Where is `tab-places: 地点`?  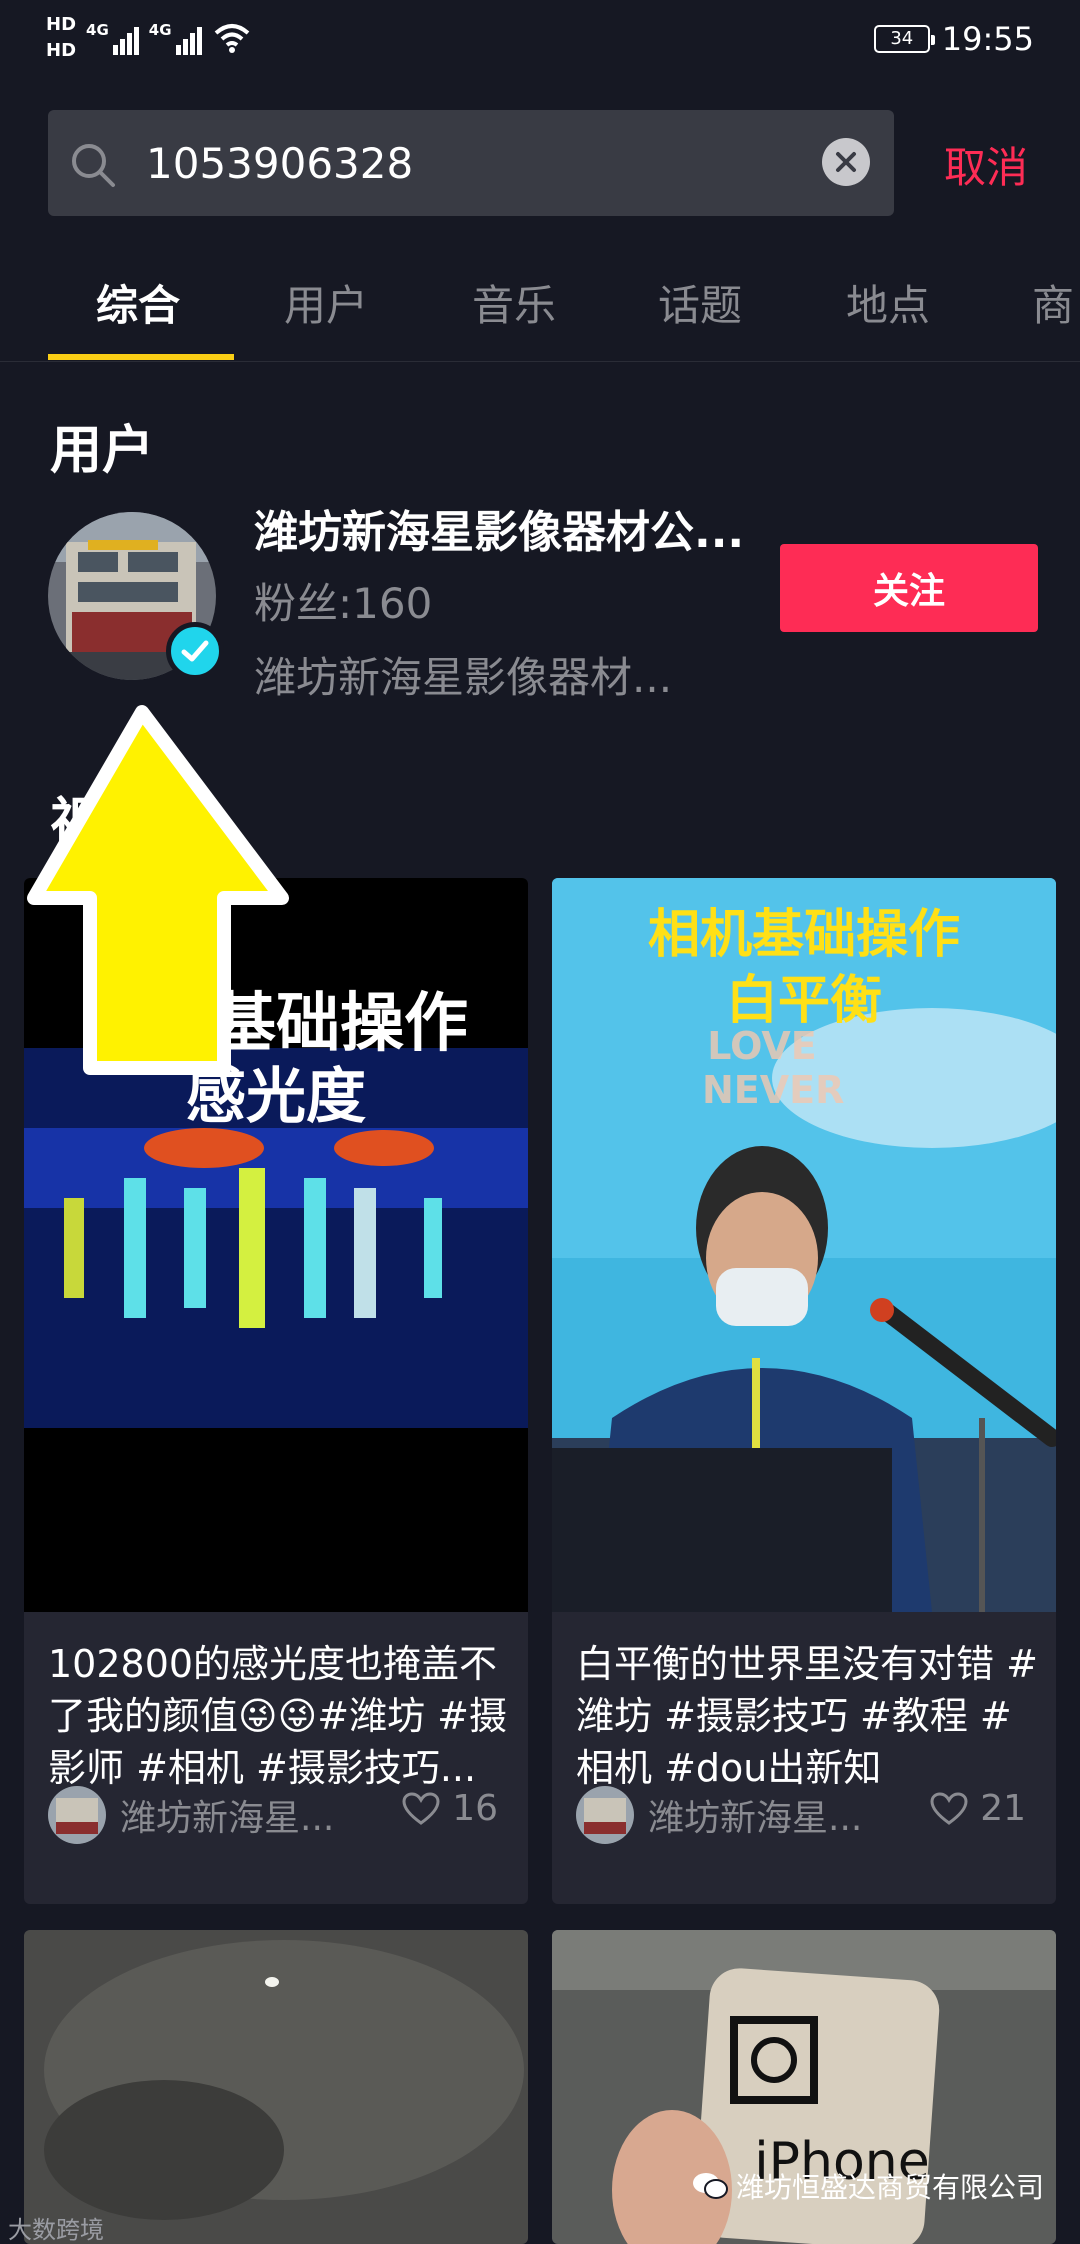 tab-places: 地点 is located at coordinates (888, 302).